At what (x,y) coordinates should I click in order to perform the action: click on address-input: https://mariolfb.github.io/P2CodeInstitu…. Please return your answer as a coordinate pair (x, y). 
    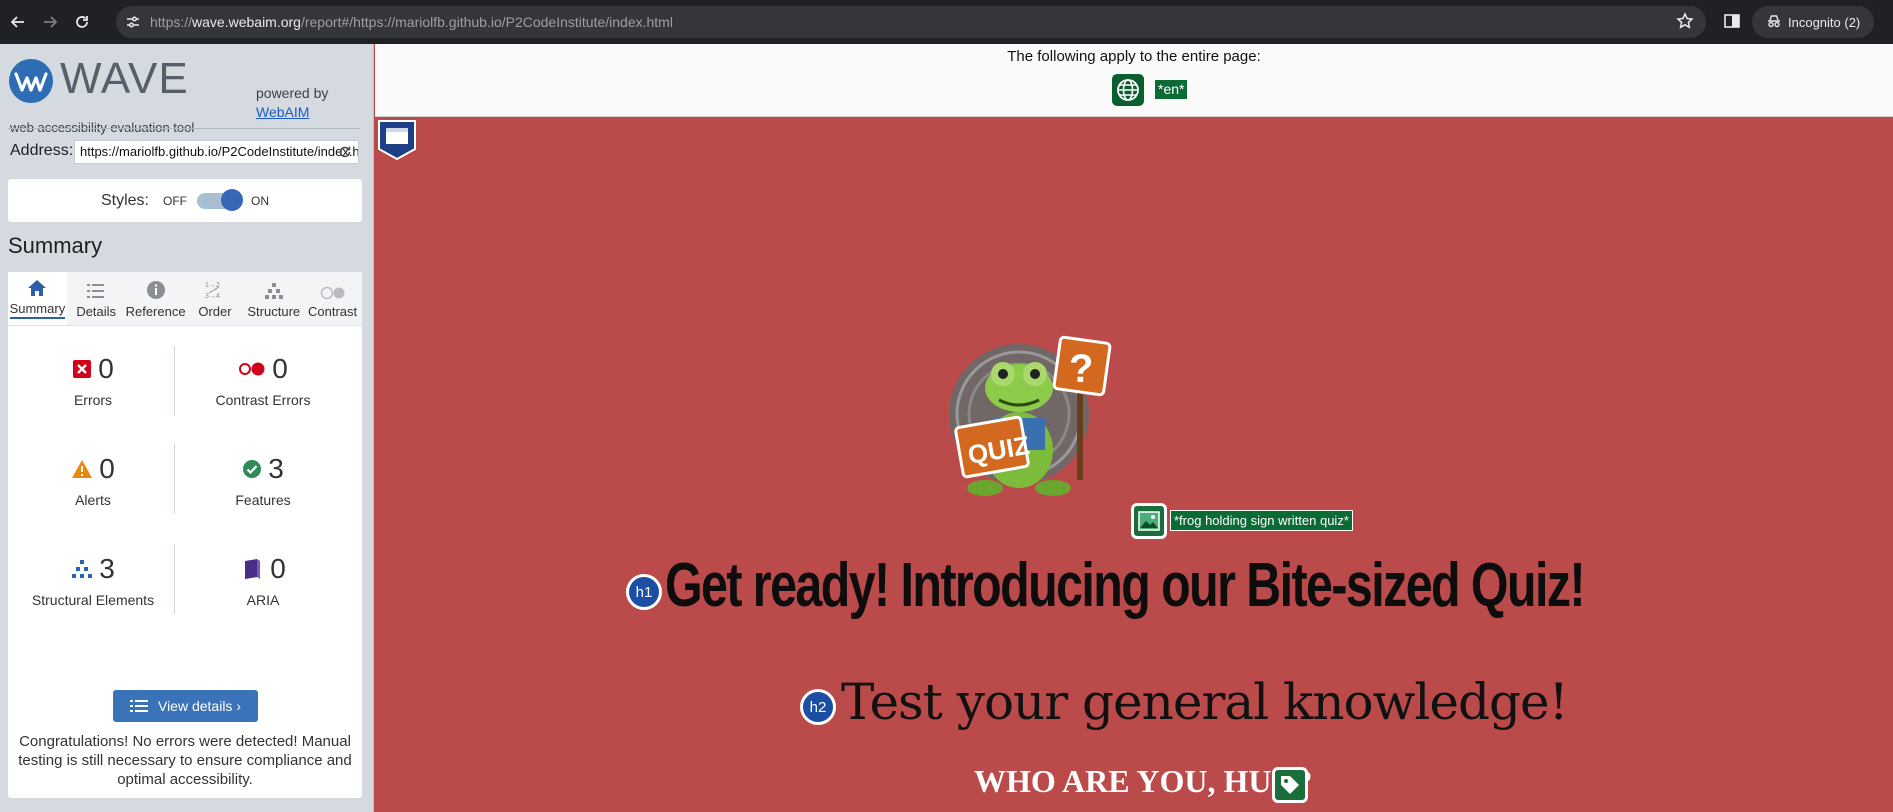
    Looking at the image, I should click on (216, 152).